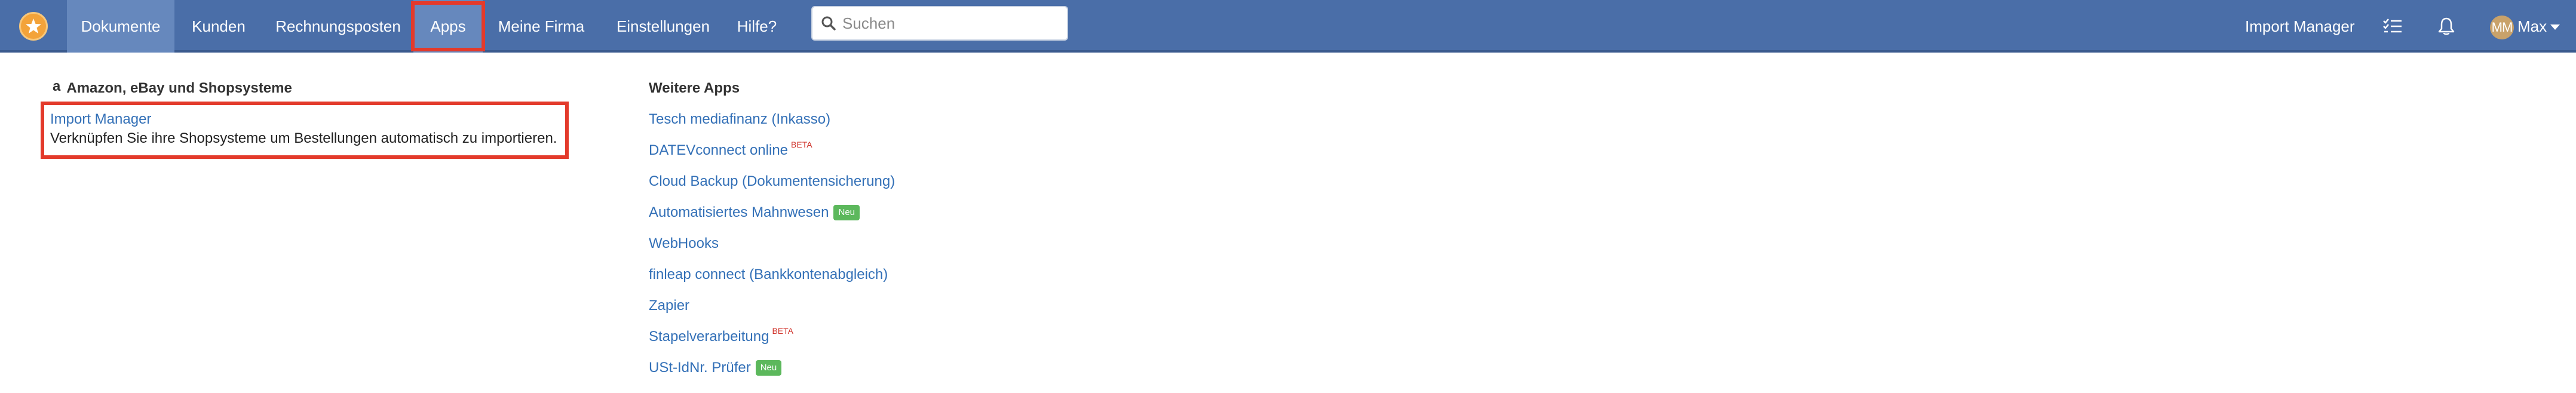 The height and width of the screenshot is (393, 2576). I want to click on search-input, so click(950, 23).